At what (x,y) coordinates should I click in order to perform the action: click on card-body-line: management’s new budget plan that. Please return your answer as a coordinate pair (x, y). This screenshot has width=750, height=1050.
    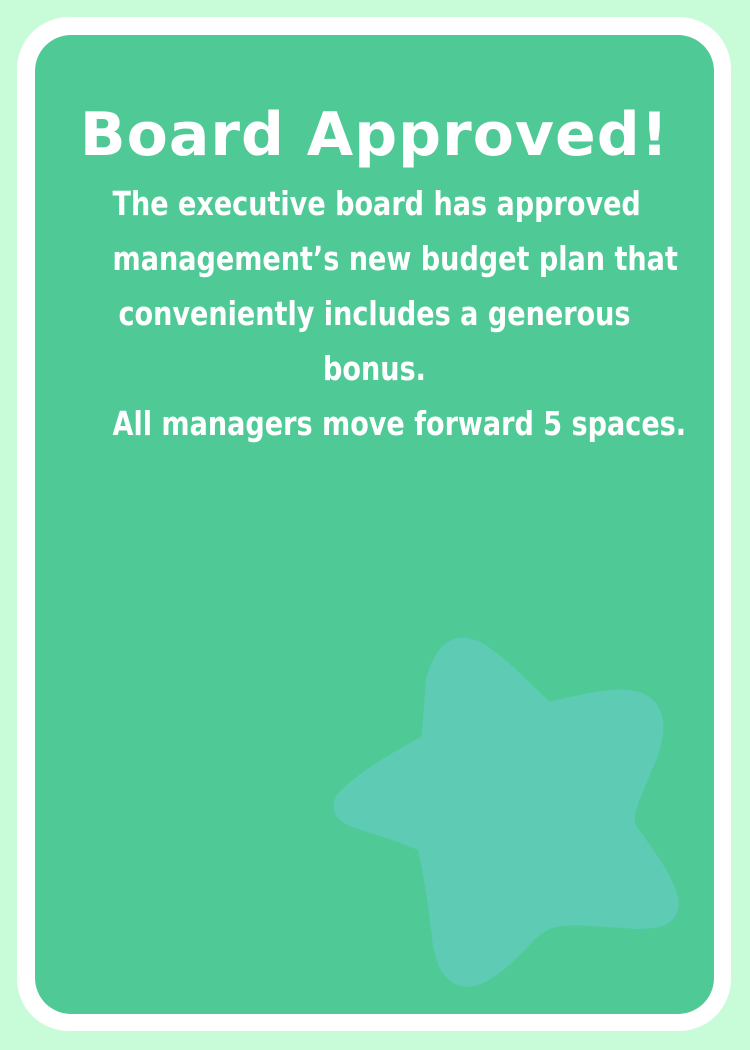
    Looking at the image, I should click on (395, 258).